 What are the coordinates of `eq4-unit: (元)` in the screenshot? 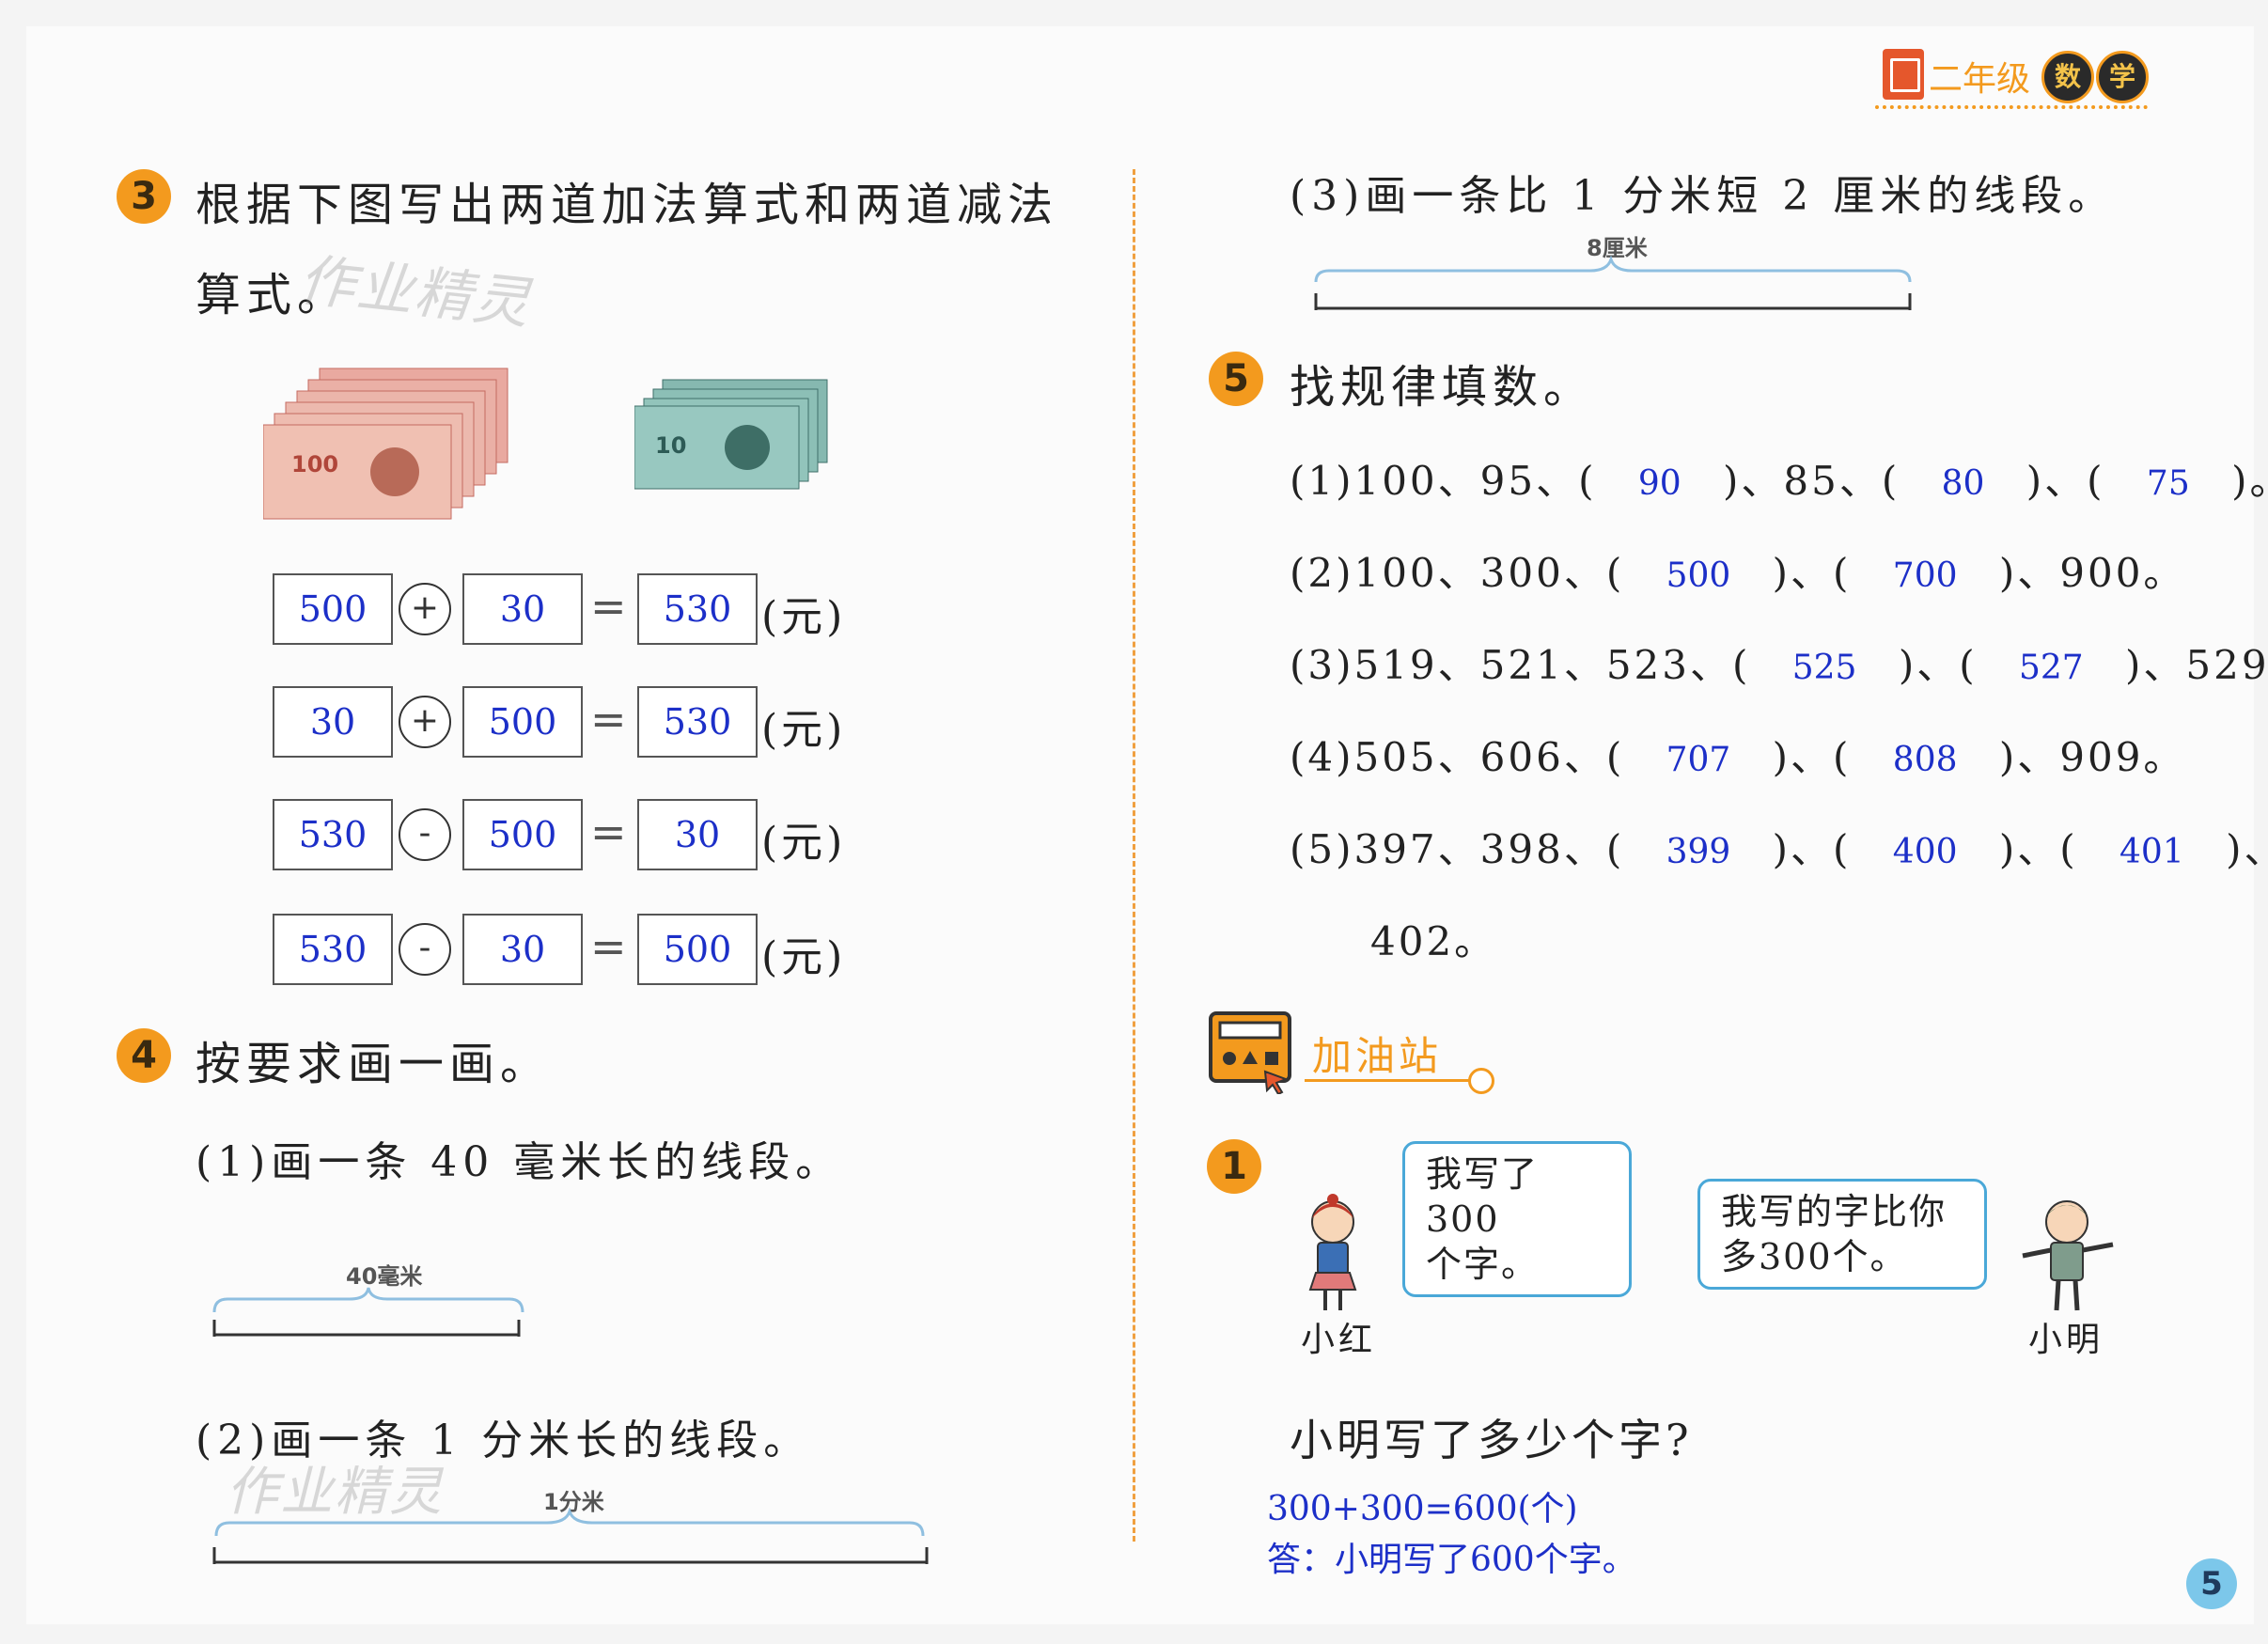 It's located at (804, 957).